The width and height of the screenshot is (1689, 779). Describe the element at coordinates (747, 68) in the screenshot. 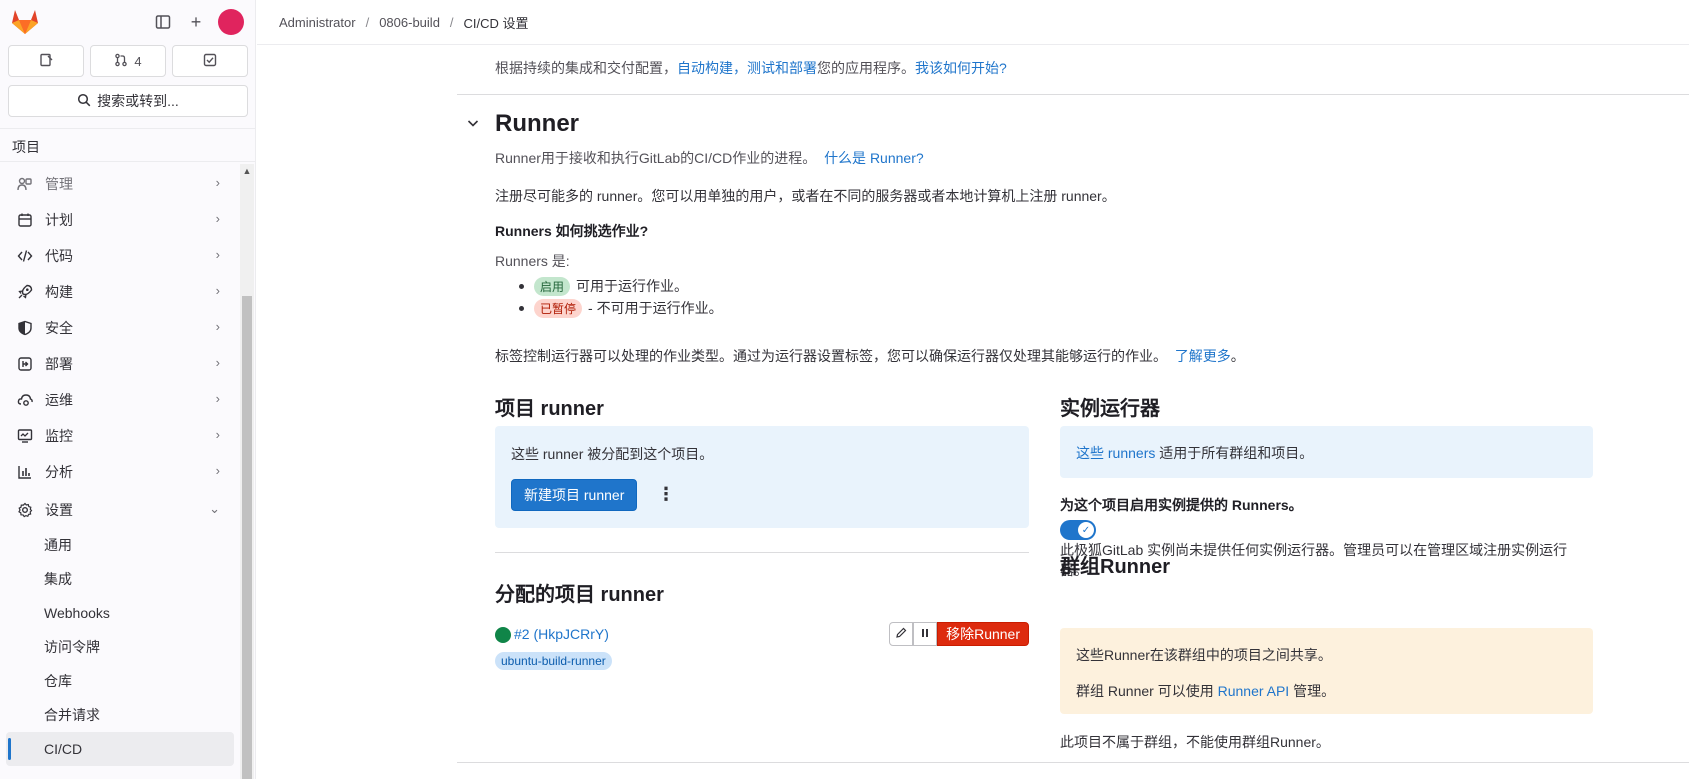

I see `auto-build-link: 自动构建，测试和部署` at that location.